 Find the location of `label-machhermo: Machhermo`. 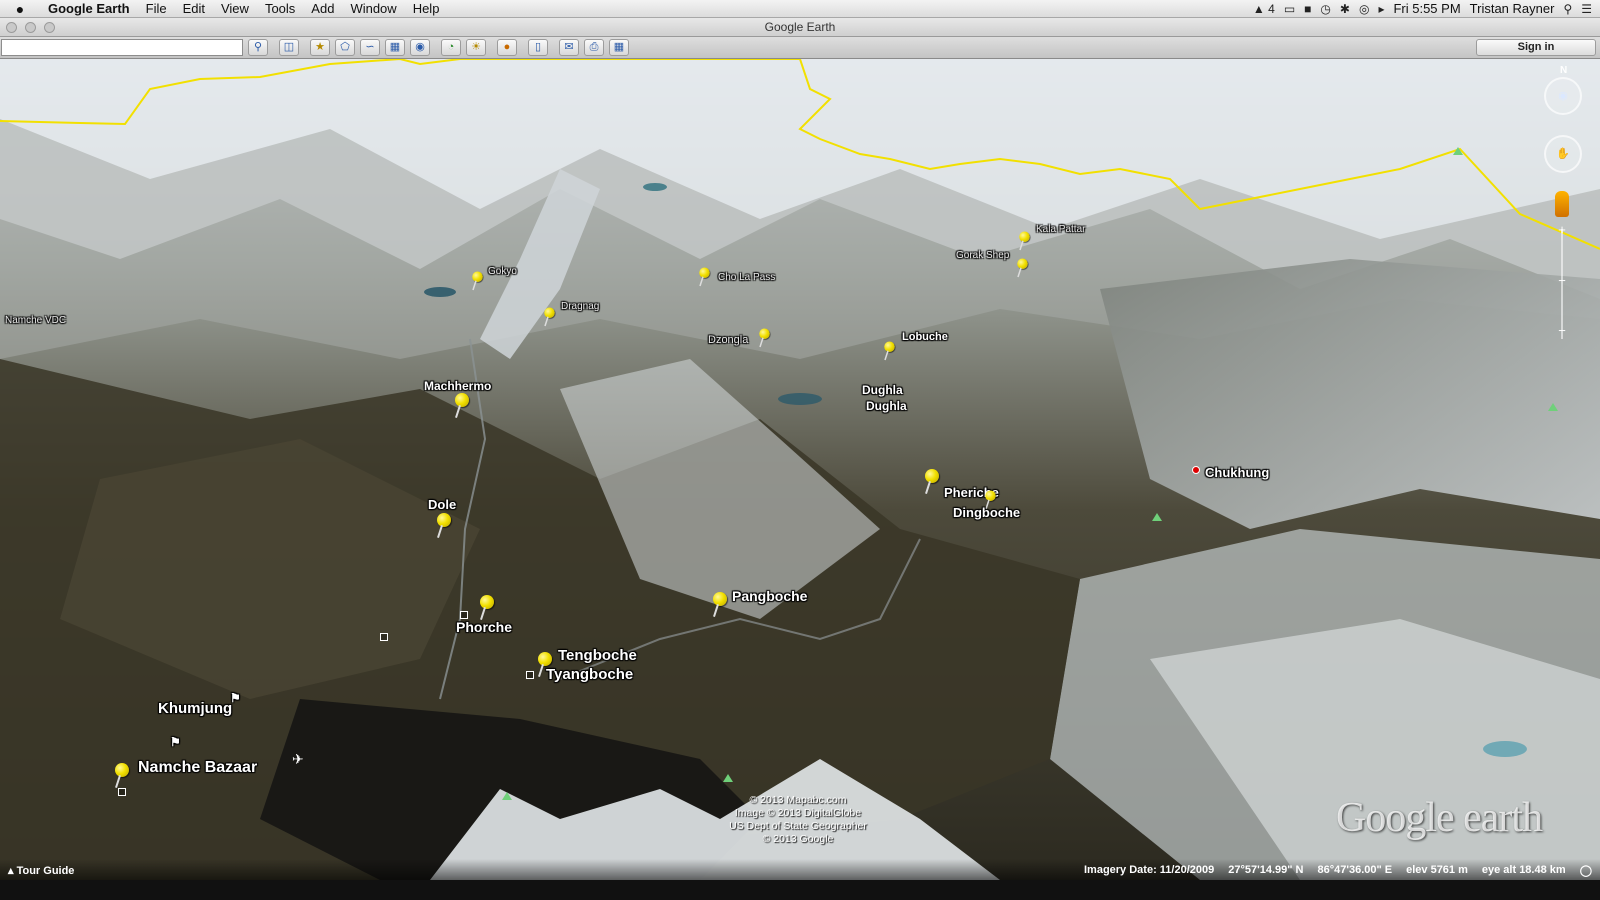

label-machhermo: Machhermo is located at coordinates (457, 386).